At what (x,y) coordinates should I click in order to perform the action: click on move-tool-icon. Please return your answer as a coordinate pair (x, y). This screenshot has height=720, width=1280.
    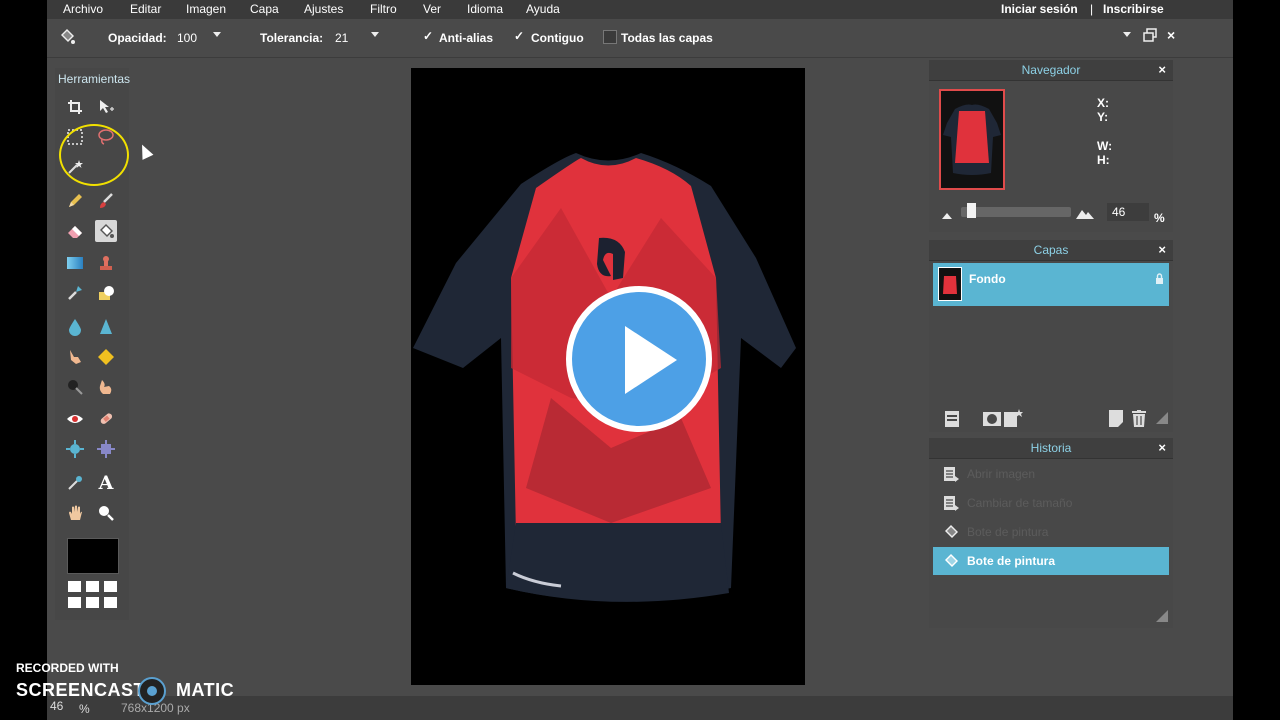
    Looking at the image, I should click on (106, 107).